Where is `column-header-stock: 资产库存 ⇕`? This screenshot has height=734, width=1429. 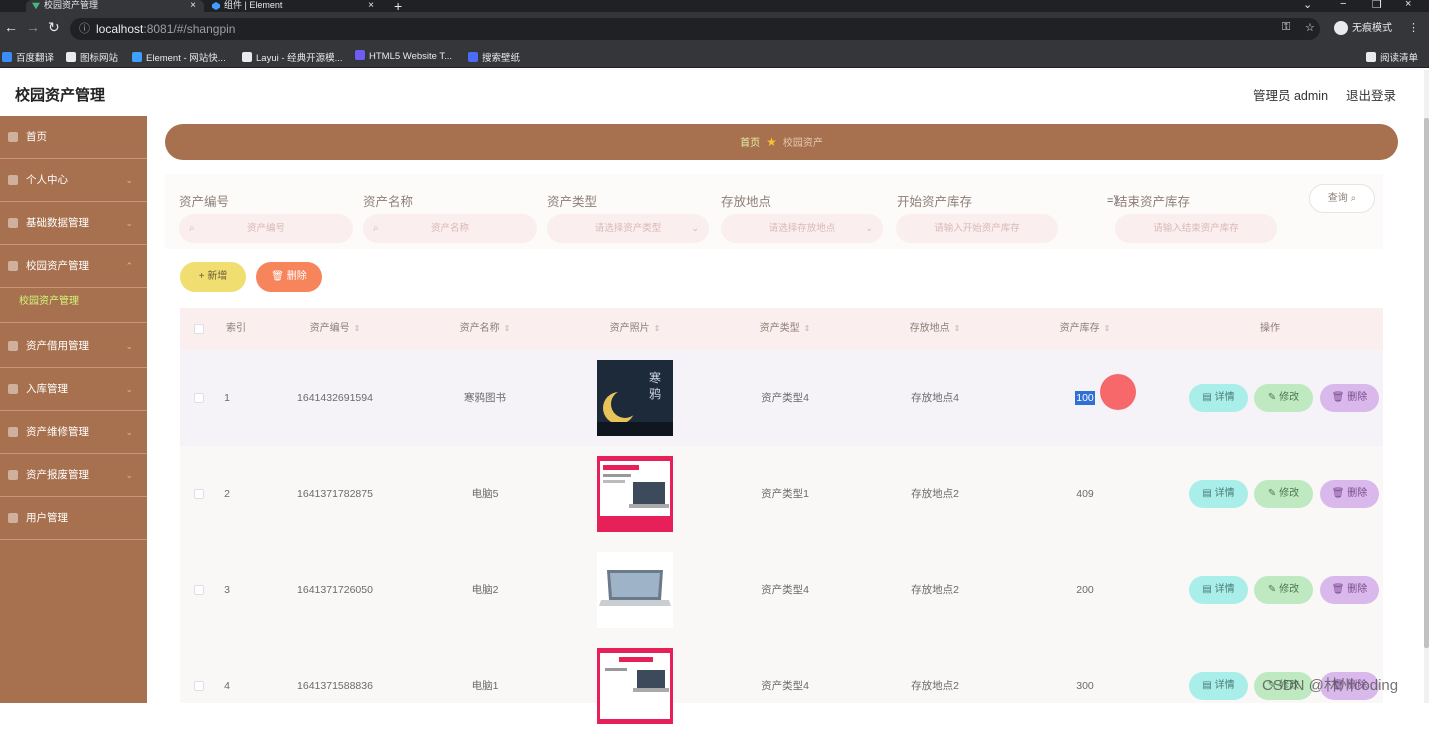
column-header-stock: 资产库存 ⇕ is located at coordinates (1085, 329).